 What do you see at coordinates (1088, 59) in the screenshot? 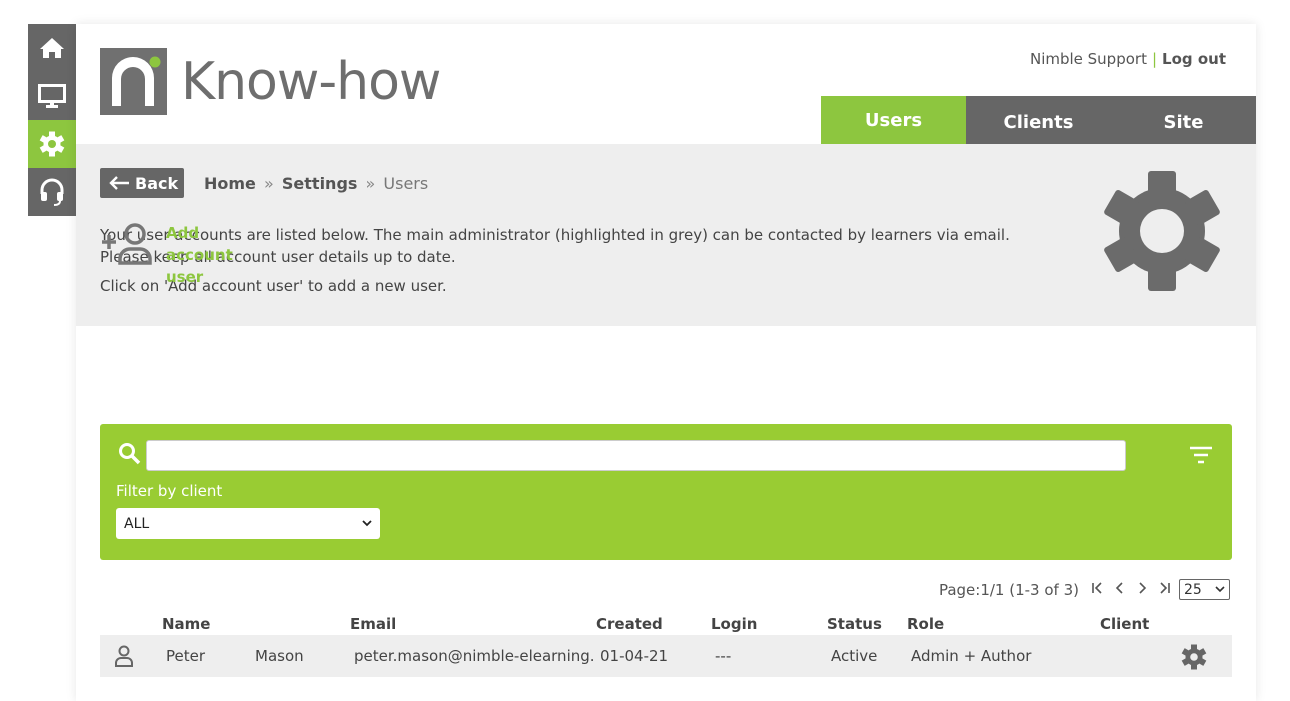
I see `support-link: Nimble Support` at bounding box center [1088, 59].